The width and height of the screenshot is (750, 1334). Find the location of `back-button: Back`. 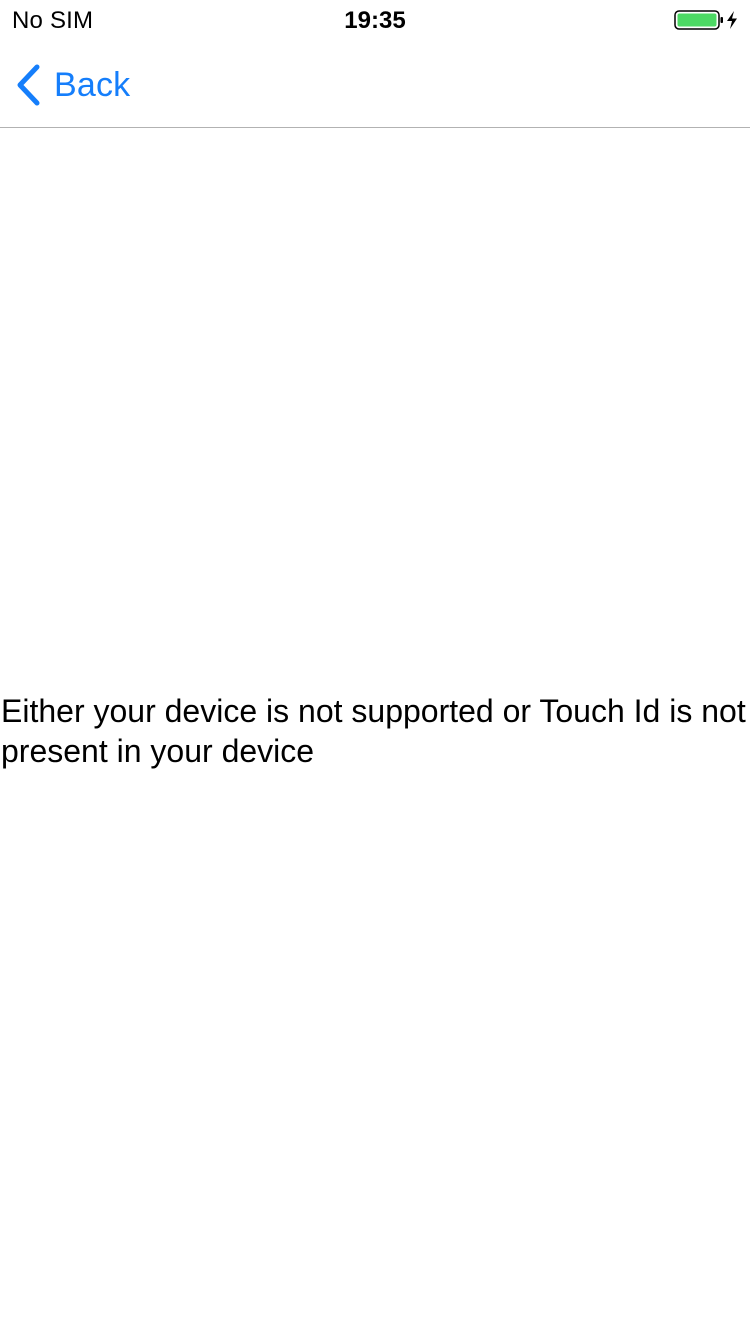

back-button: Back is located at coordinates (72, 85).